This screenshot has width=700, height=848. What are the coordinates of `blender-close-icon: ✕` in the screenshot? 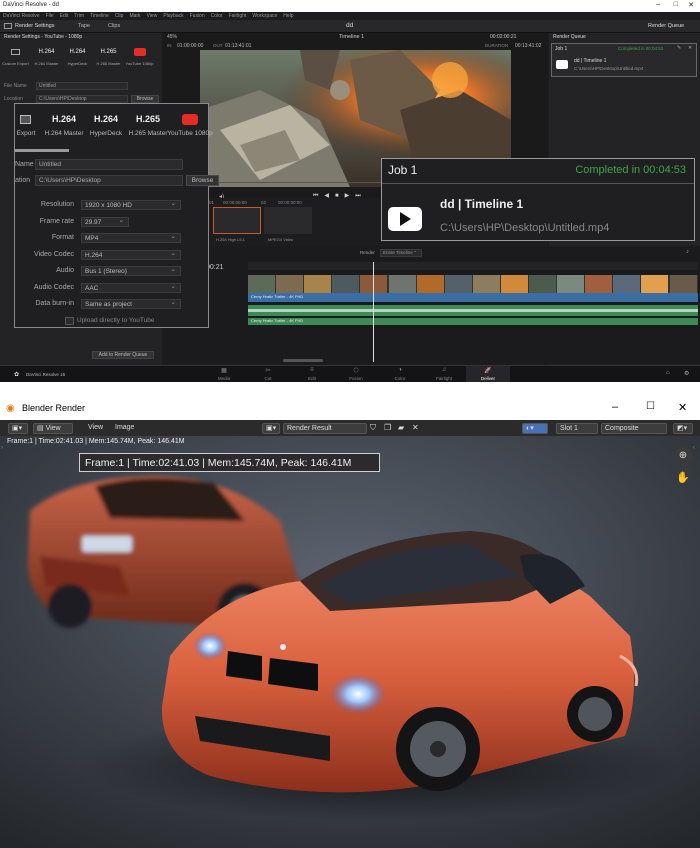 It's located at (682, 407).